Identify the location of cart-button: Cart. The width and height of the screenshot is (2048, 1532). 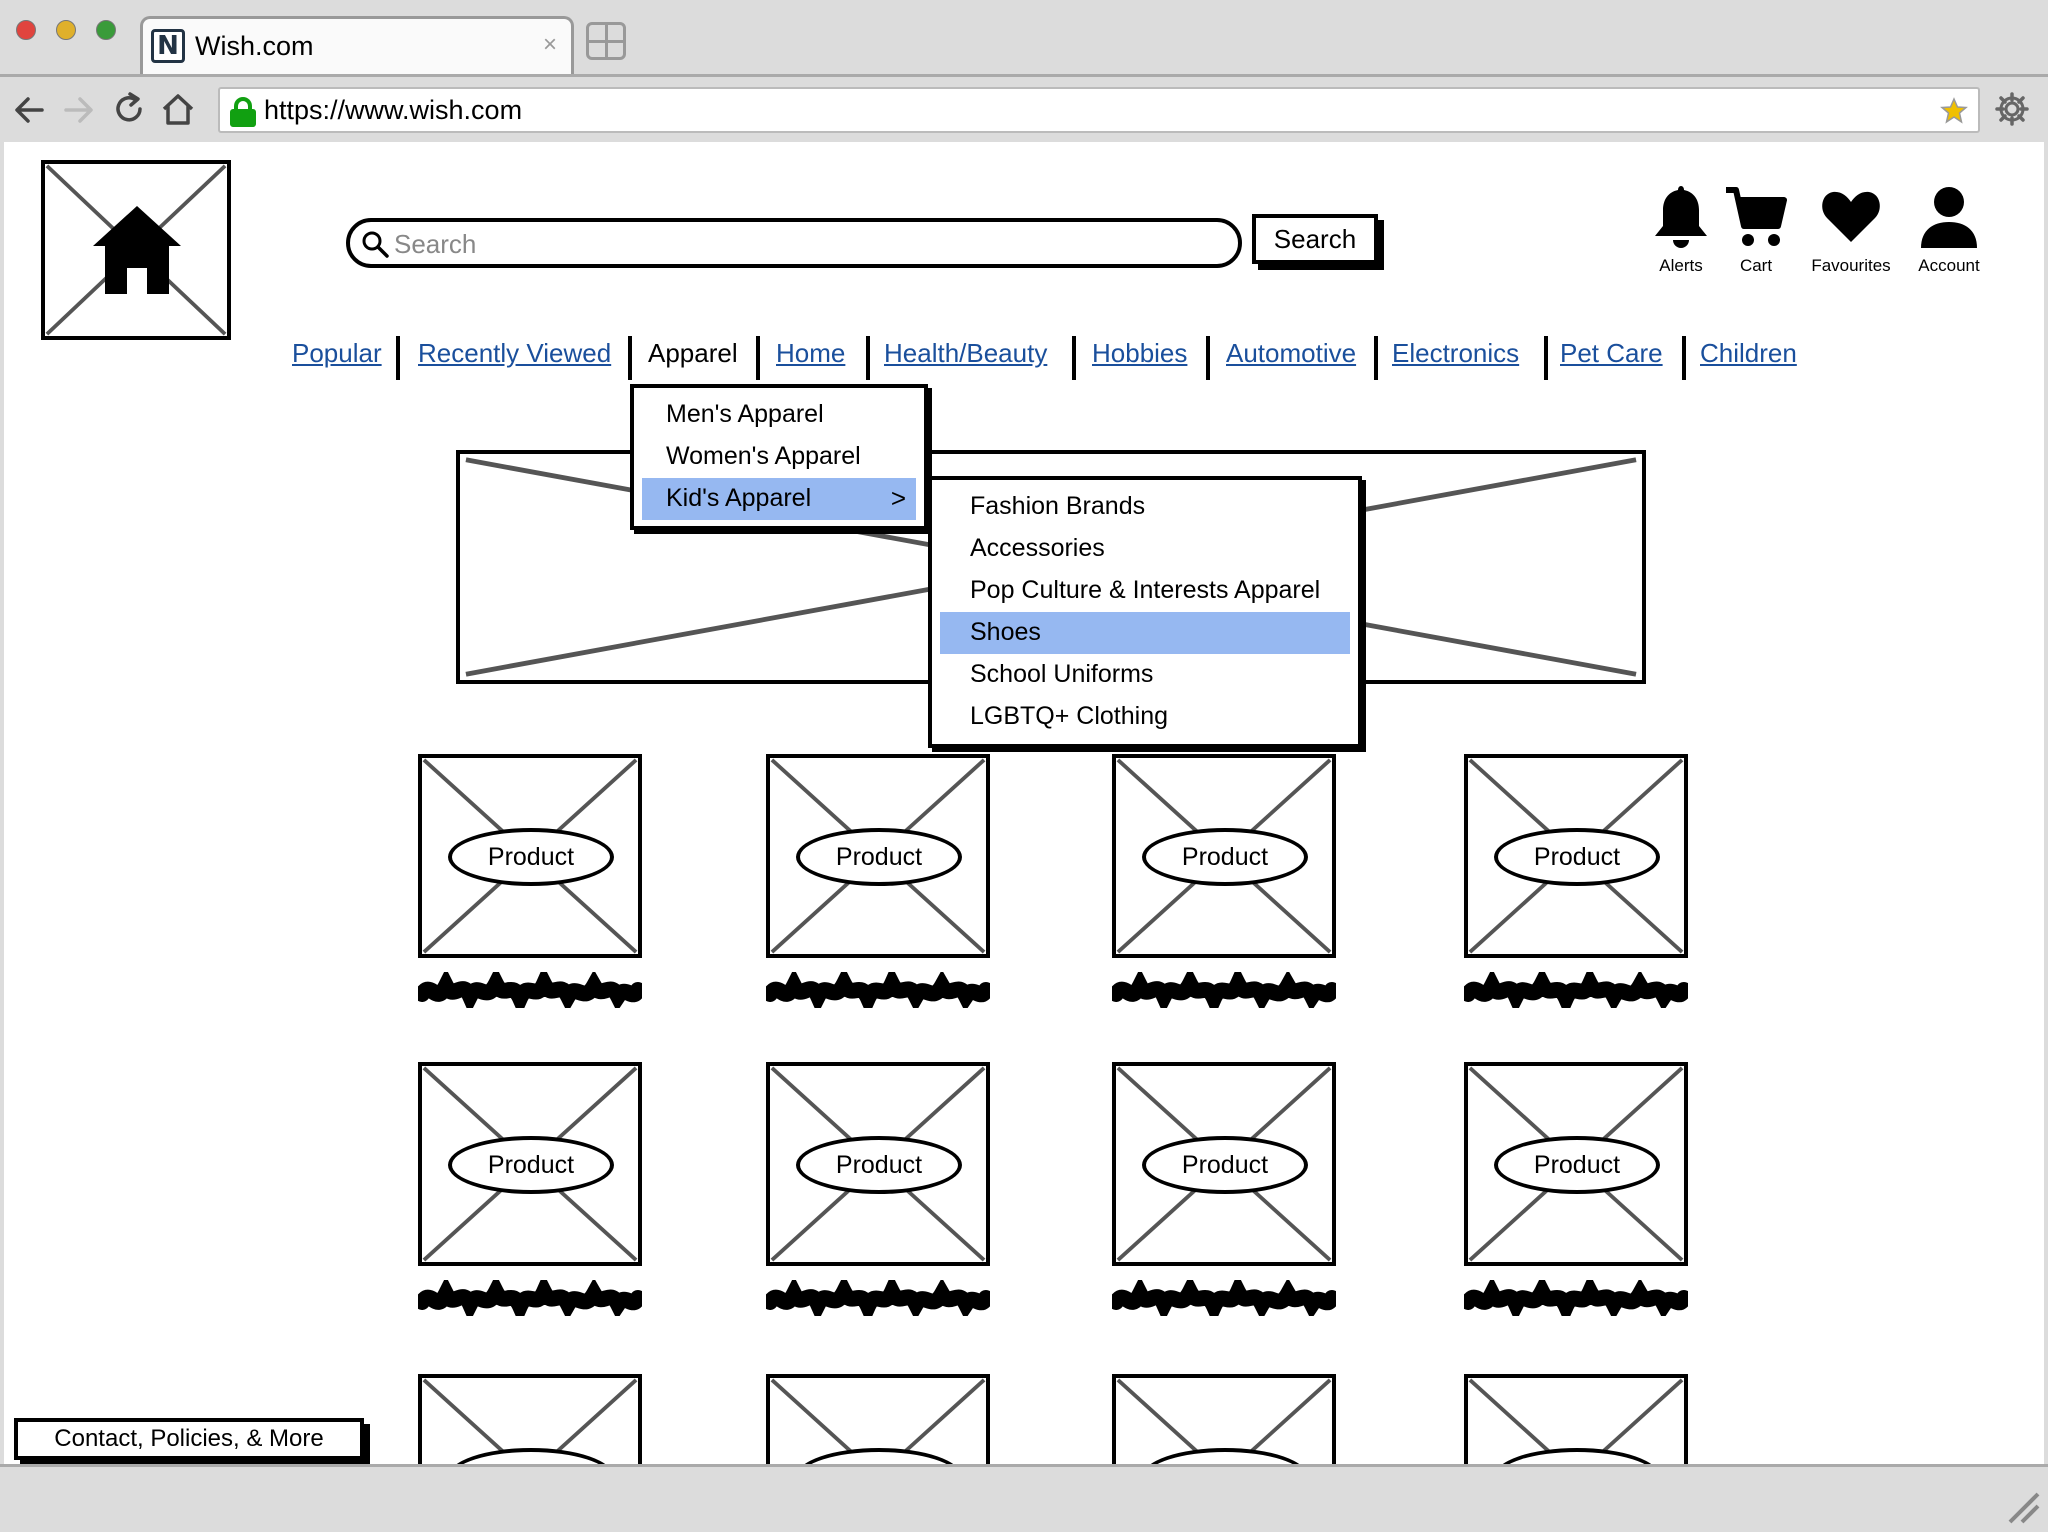
(1756, 229).